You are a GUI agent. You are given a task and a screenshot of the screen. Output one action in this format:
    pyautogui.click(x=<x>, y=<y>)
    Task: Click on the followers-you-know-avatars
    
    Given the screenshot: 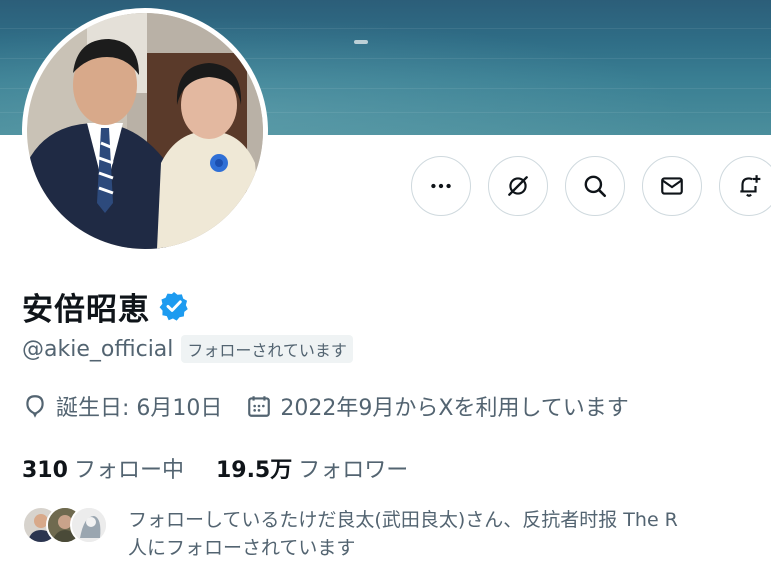 What is the action you would take?
    pyautogui.click(x=67, y=526)
    